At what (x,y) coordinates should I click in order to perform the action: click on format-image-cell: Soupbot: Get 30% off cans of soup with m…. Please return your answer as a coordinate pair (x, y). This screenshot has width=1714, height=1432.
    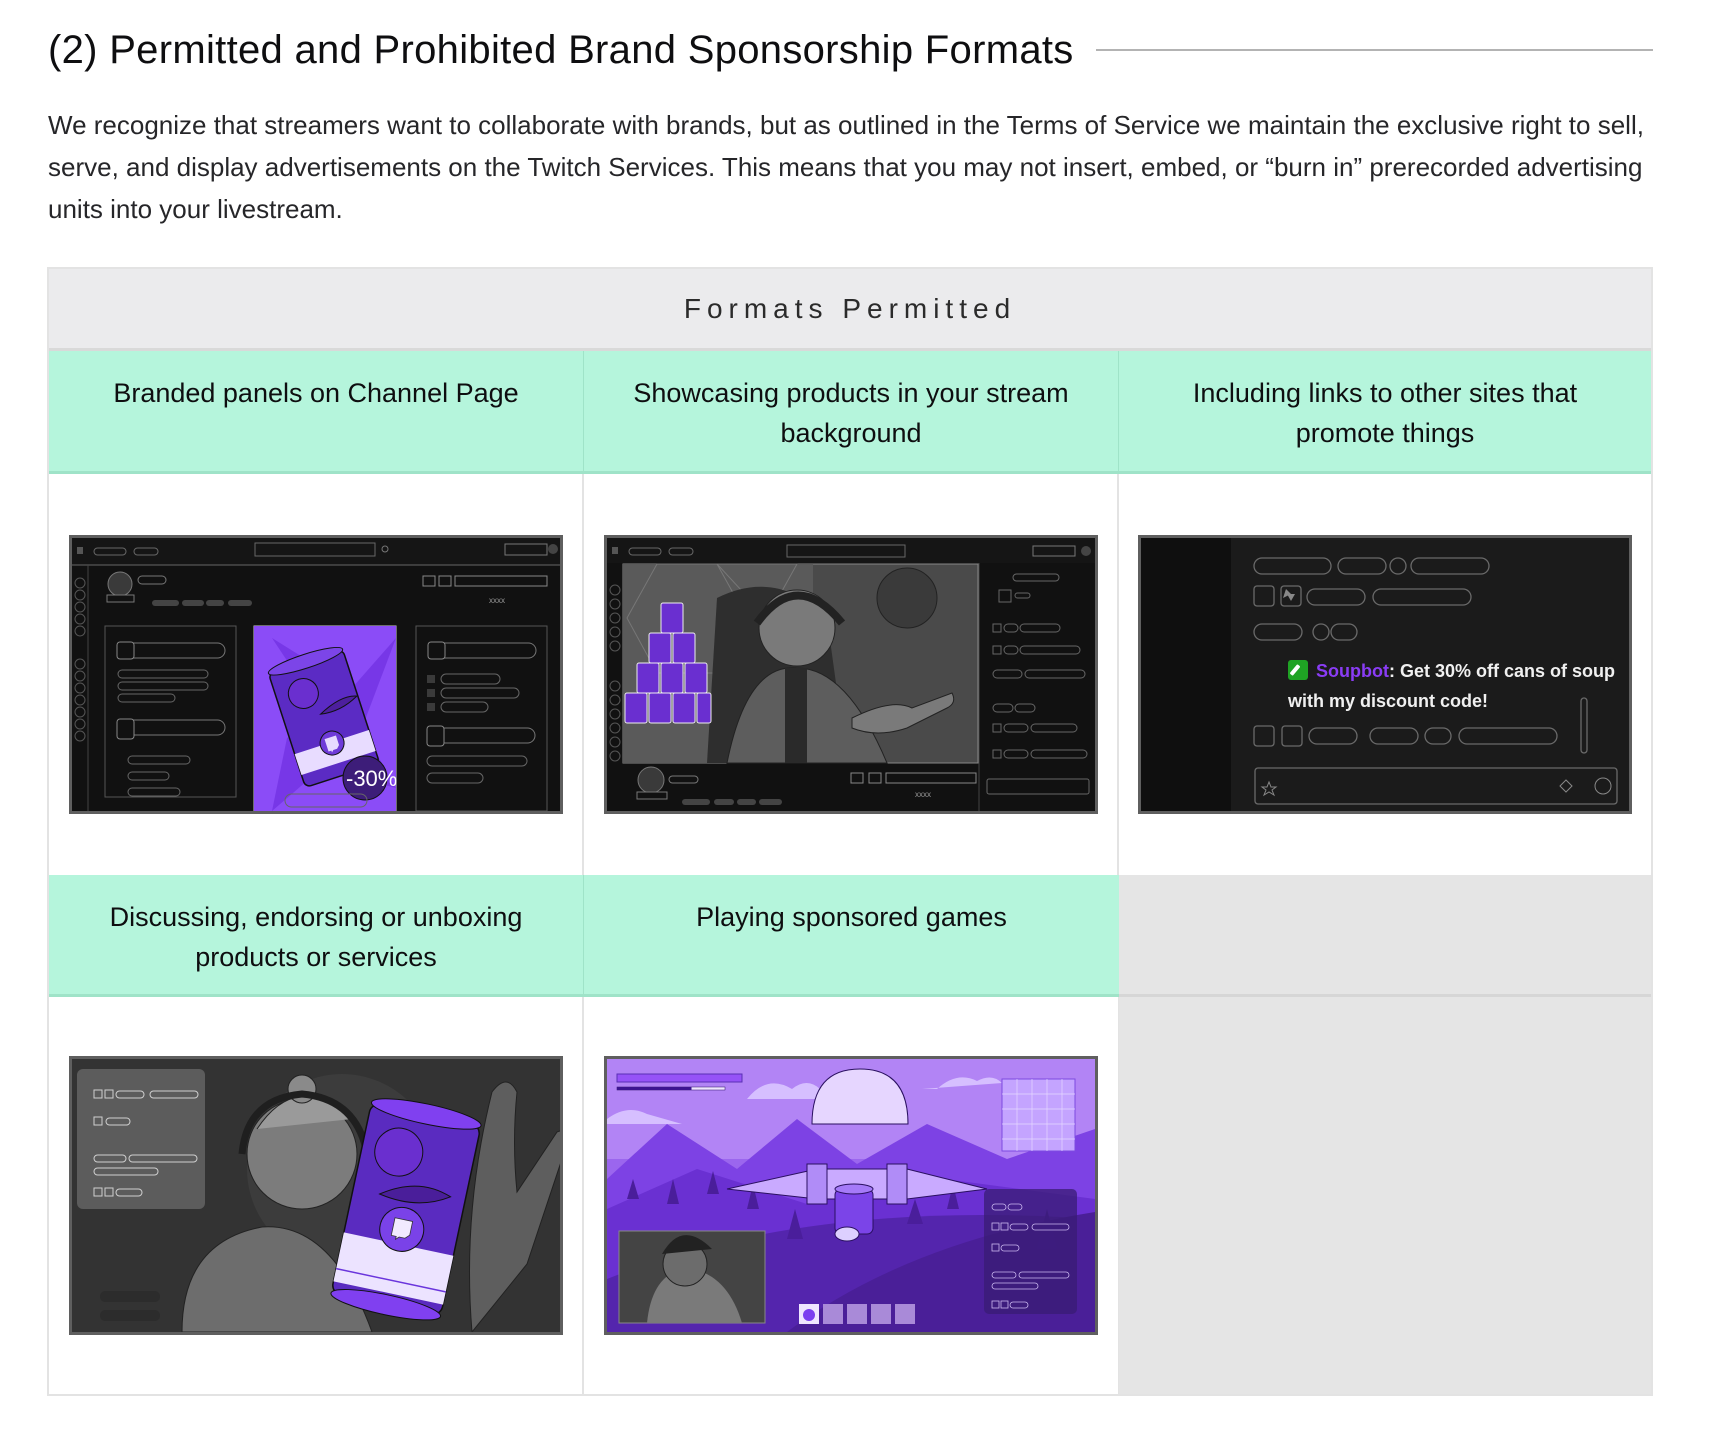
    Looking at the image, I should click on (1385, 674).